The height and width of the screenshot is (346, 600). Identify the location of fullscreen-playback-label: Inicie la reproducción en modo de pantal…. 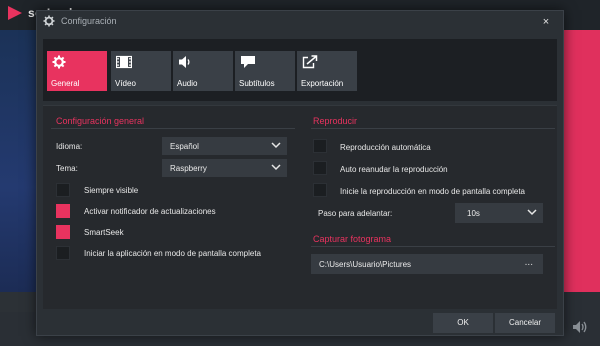
(433, 191).